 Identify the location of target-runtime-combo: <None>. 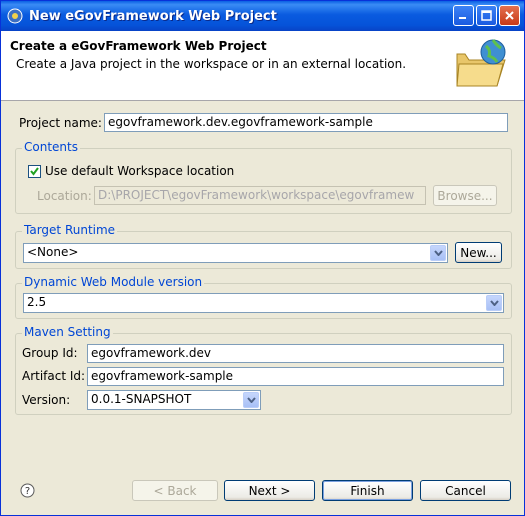
(235, 253).